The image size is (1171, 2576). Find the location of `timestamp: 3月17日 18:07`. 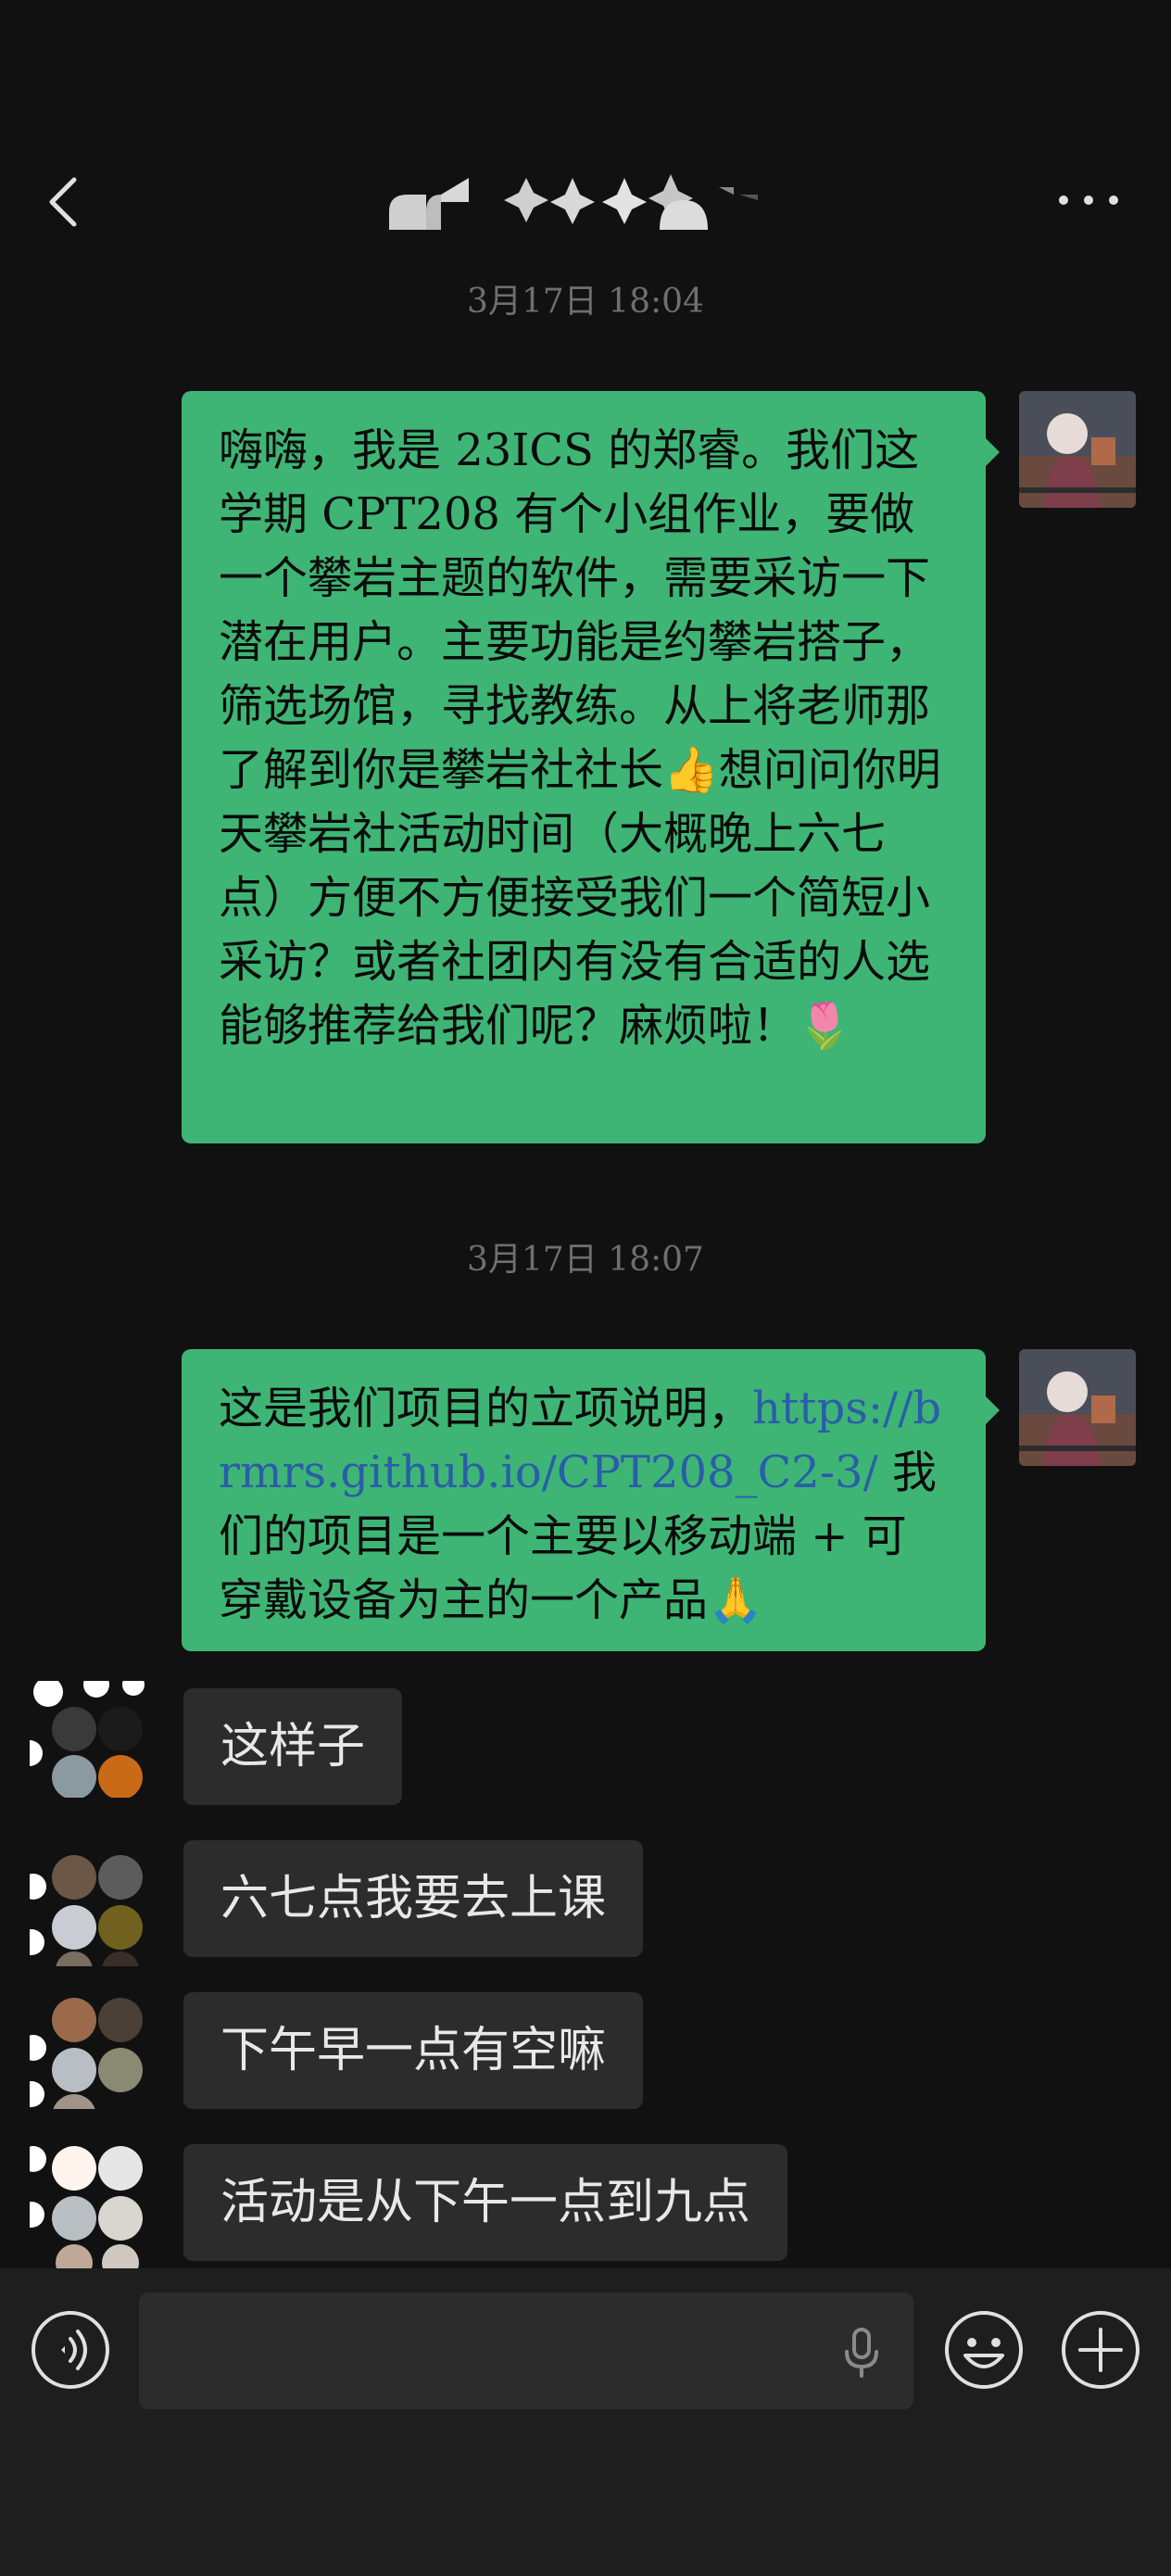

timestamp: 3月17日 18:07 is located at coordinates (585, 1260).